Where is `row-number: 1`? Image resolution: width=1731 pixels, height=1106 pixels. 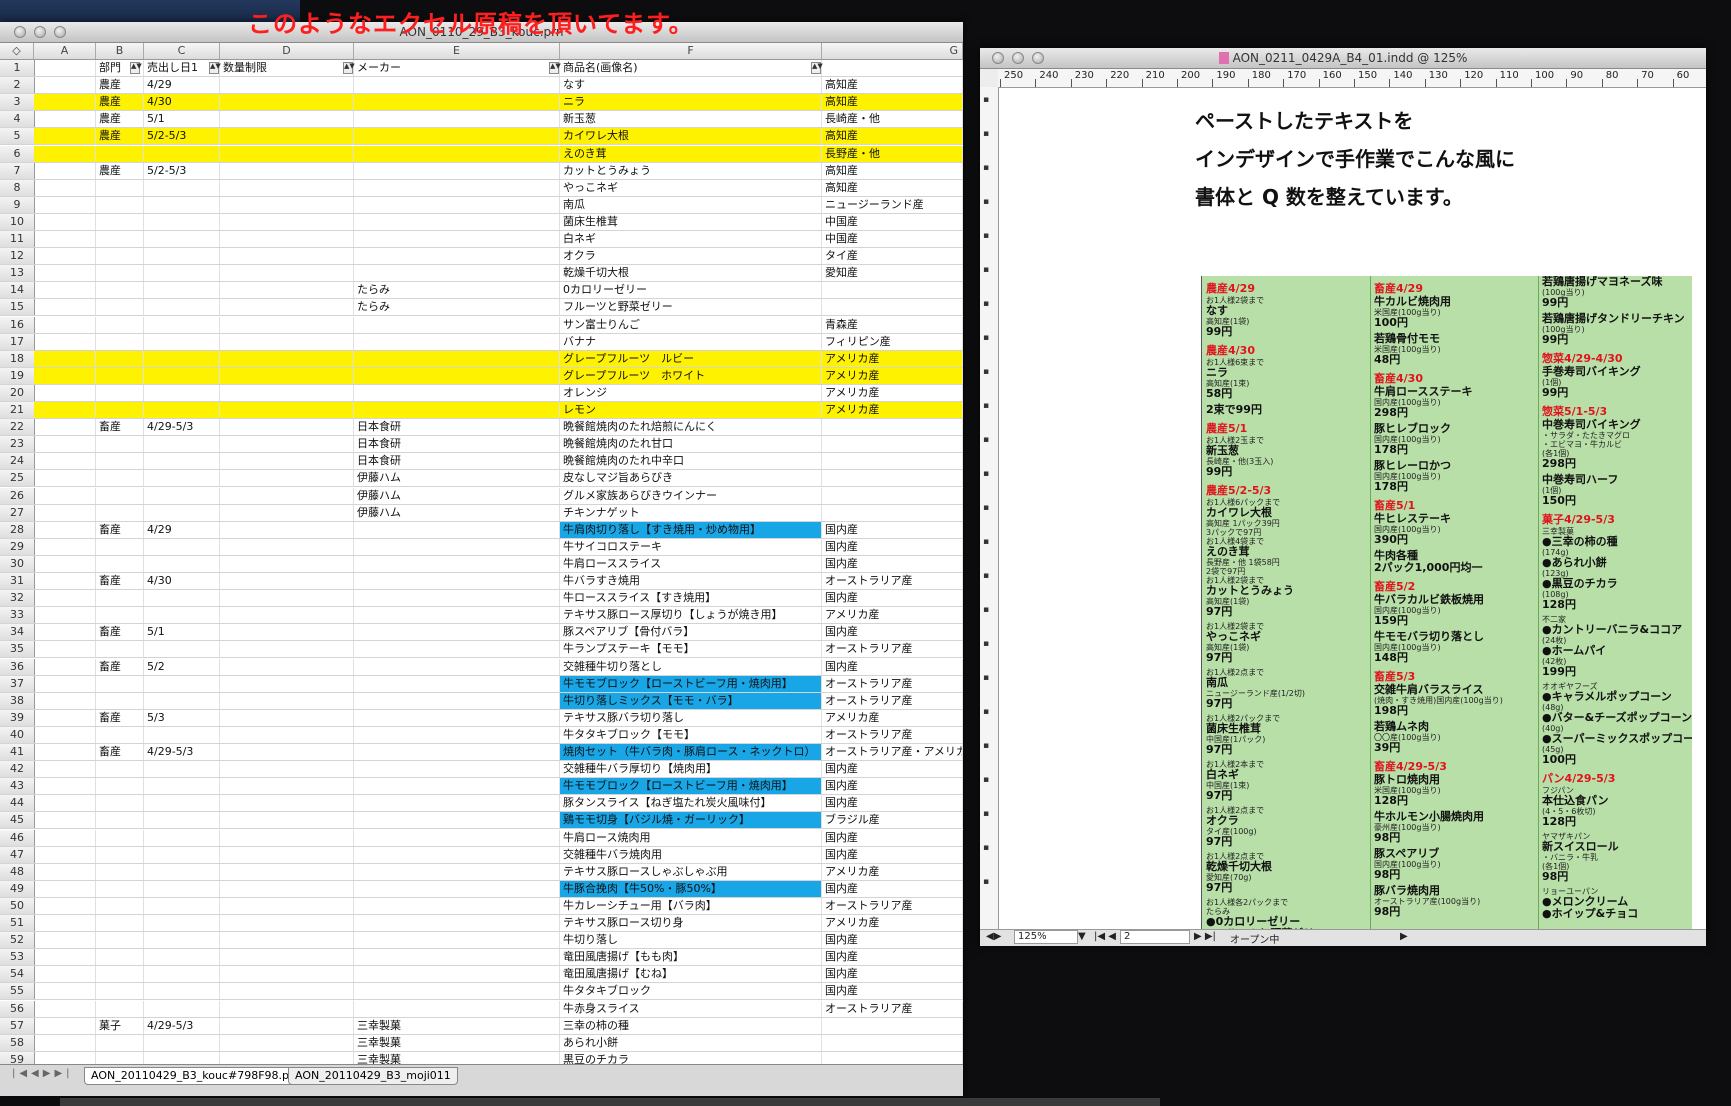 row-number: 1 is located at coordinates (17, 68).